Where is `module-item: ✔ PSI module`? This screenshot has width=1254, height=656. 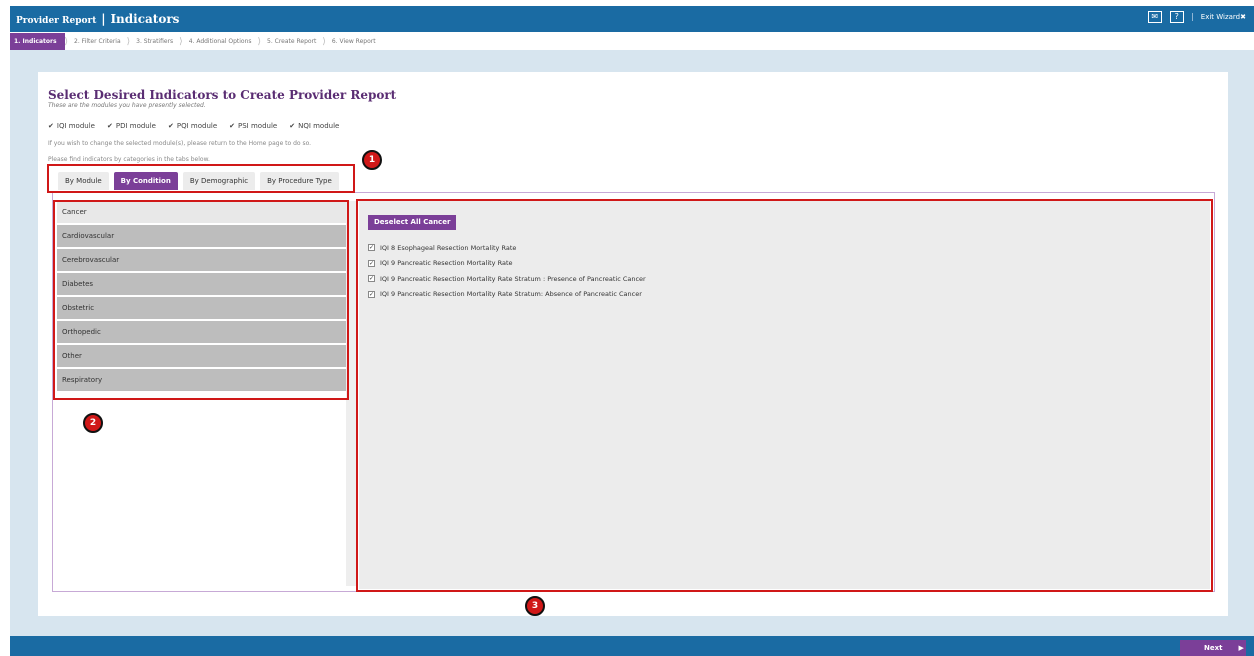 module-item: ✔ PSI module is located at coordinates (253, 126).